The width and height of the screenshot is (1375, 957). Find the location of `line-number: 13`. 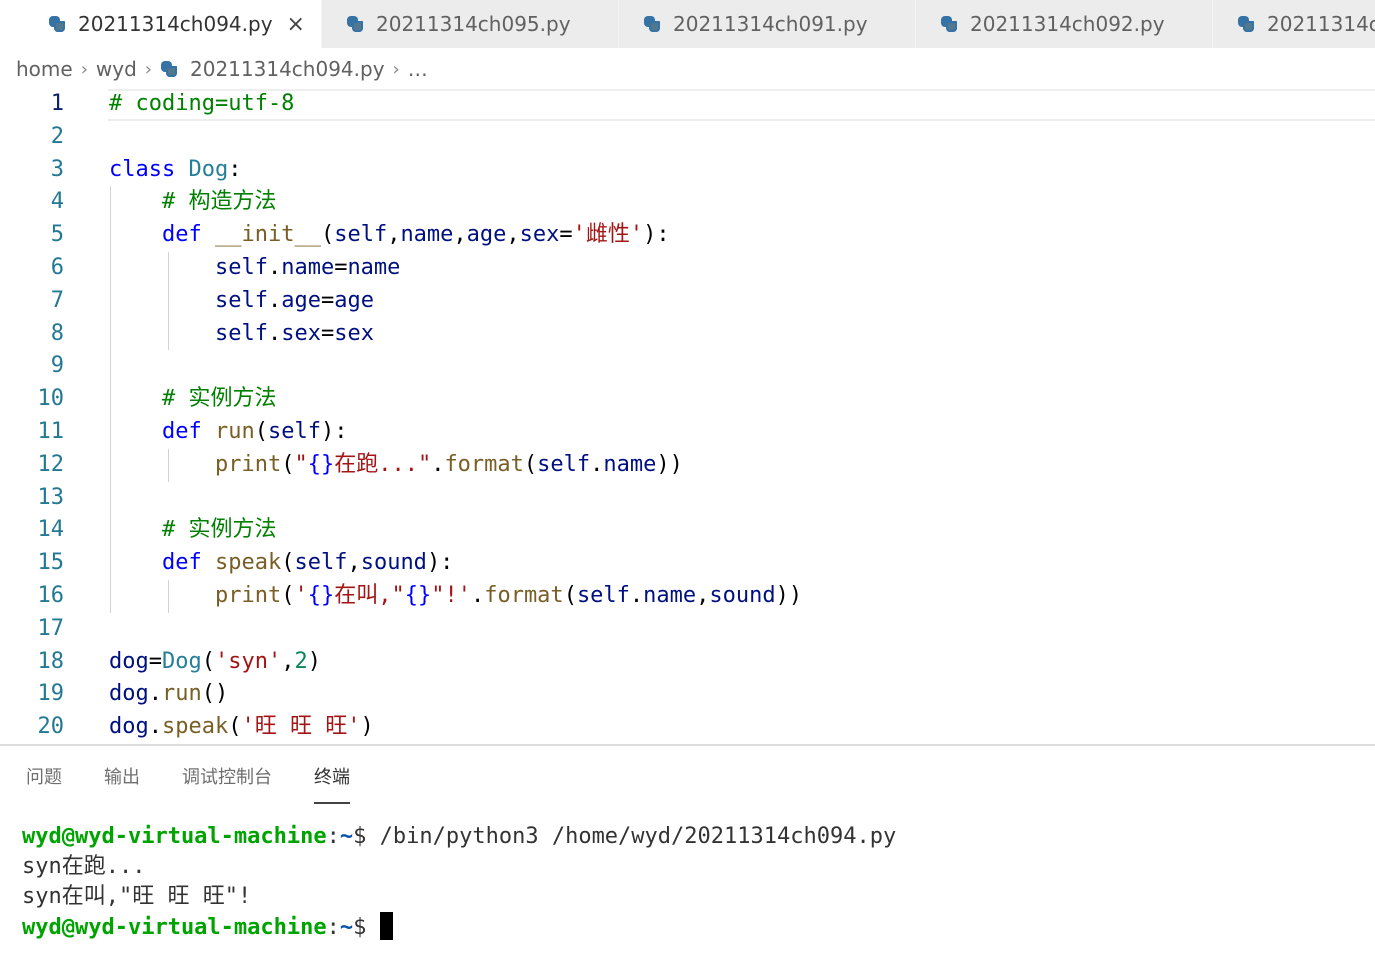

line-number: 13 is located at coordinates (51, 497).